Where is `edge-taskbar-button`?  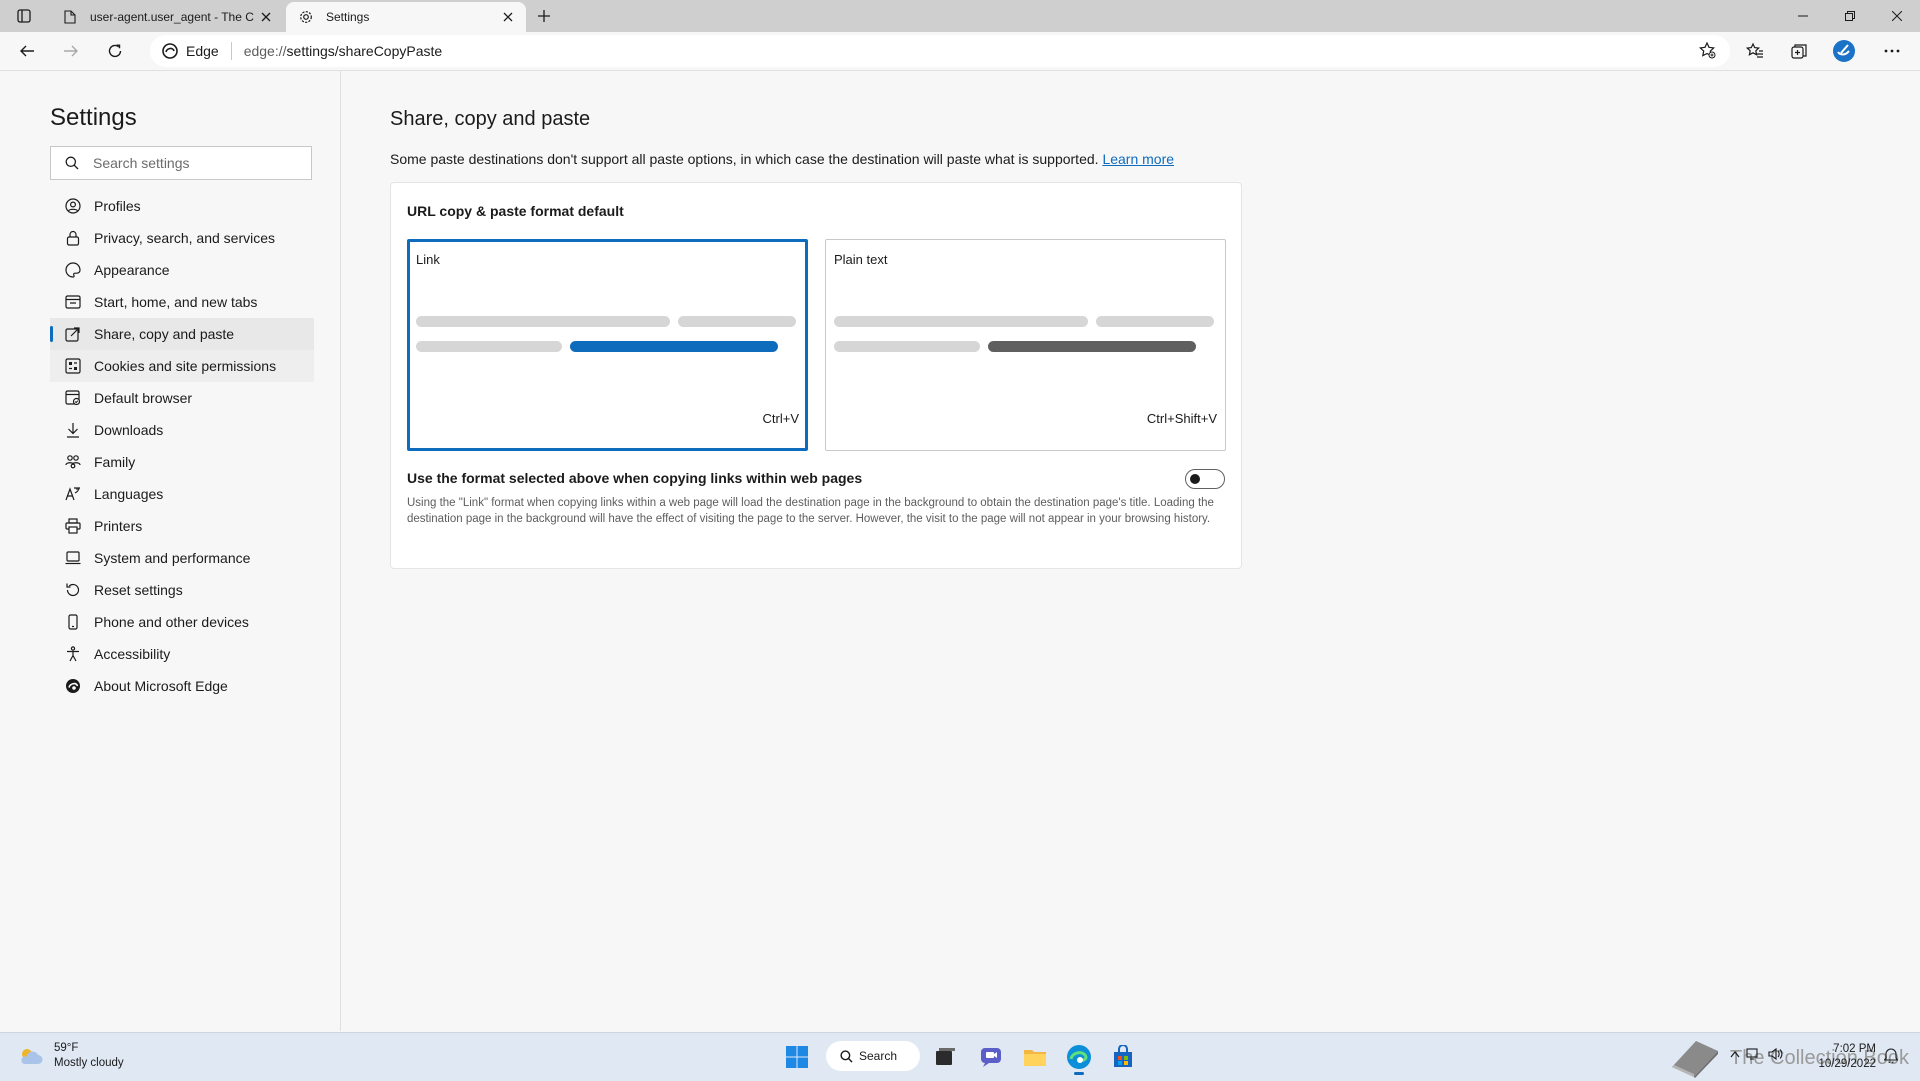
edge-taskbar-button is located at coordinates (1079, 1057).